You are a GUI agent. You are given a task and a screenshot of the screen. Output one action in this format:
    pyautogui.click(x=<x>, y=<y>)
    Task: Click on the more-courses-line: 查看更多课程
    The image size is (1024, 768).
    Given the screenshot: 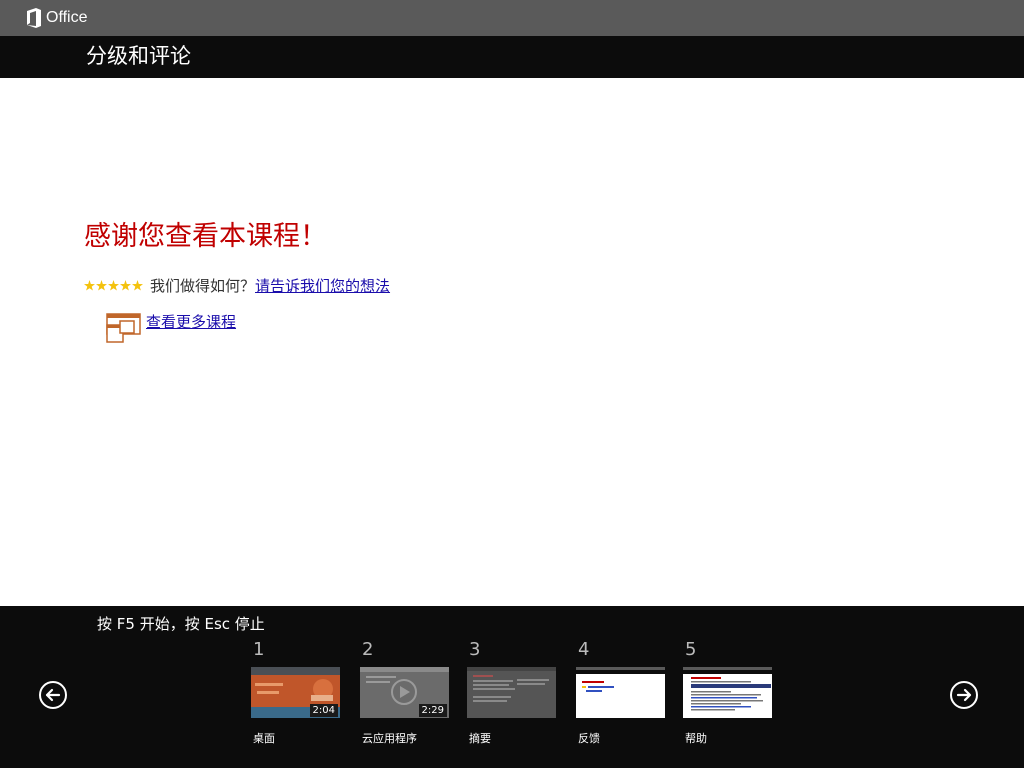 What is the action you would take?
    pyautogui.click(x=171, y=327)
    